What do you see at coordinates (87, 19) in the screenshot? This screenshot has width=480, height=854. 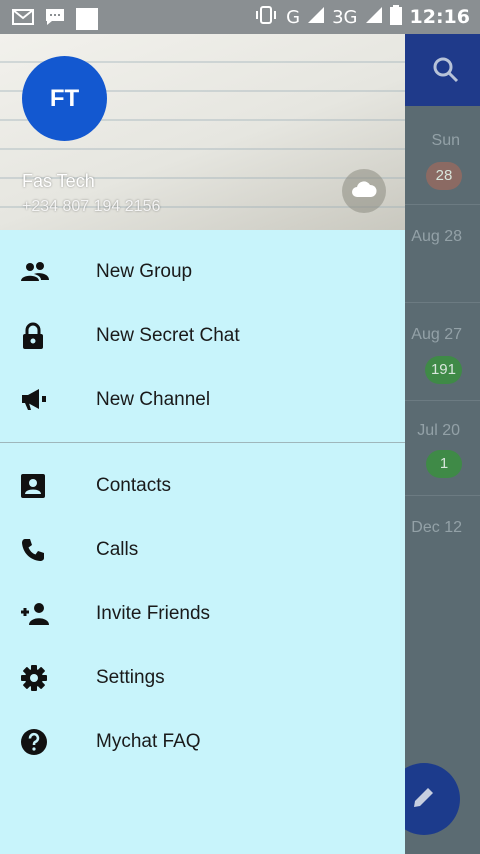 I see `notification-icon` at bounding box center [87, 19].